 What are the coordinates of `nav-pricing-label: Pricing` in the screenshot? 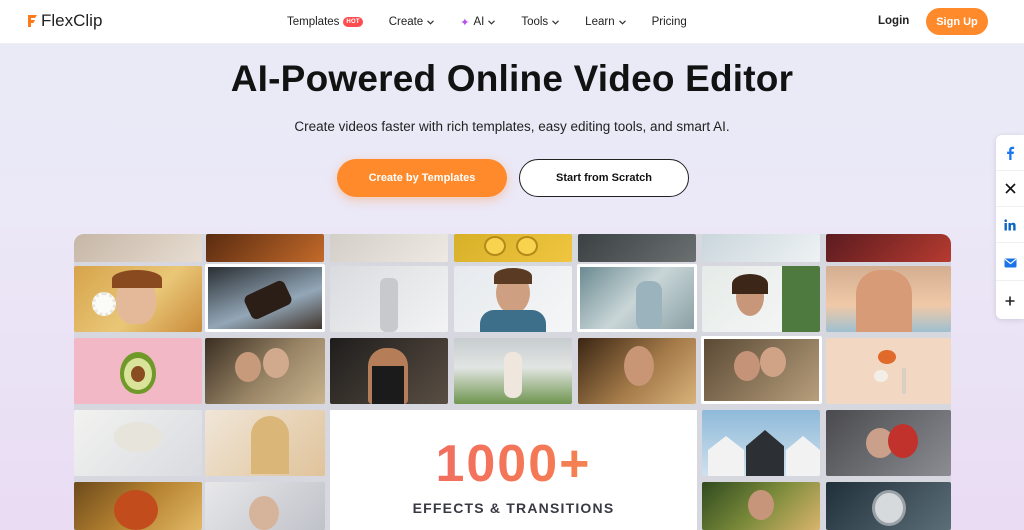 It's located at (669, 22).